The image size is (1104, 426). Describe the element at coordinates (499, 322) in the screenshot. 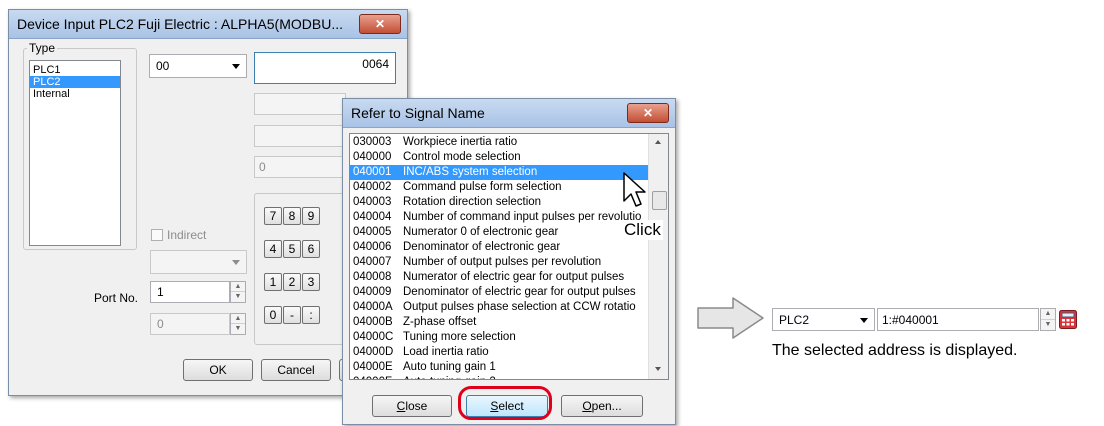

I see `signal-item: 04000B Z-phase offset` at that location.